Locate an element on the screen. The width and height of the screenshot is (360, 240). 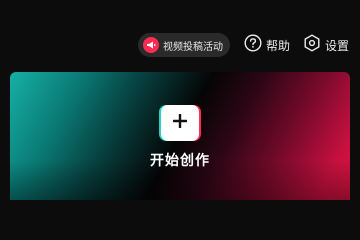
help-button: 帮助 is located at coordinates (267, 45).